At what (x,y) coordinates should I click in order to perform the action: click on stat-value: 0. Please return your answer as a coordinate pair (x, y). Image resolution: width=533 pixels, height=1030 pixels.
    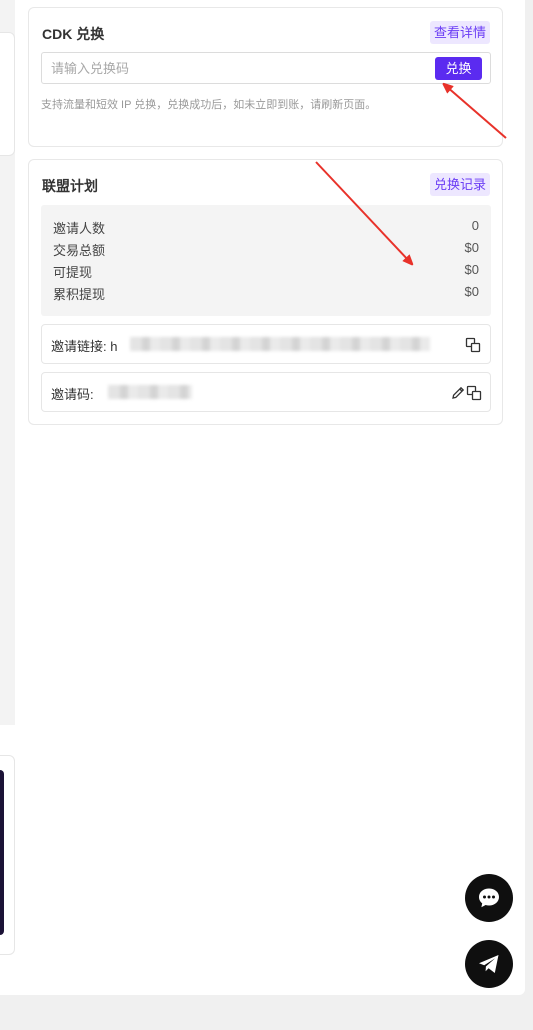
    Looking at the image, I should click on (475, 225).